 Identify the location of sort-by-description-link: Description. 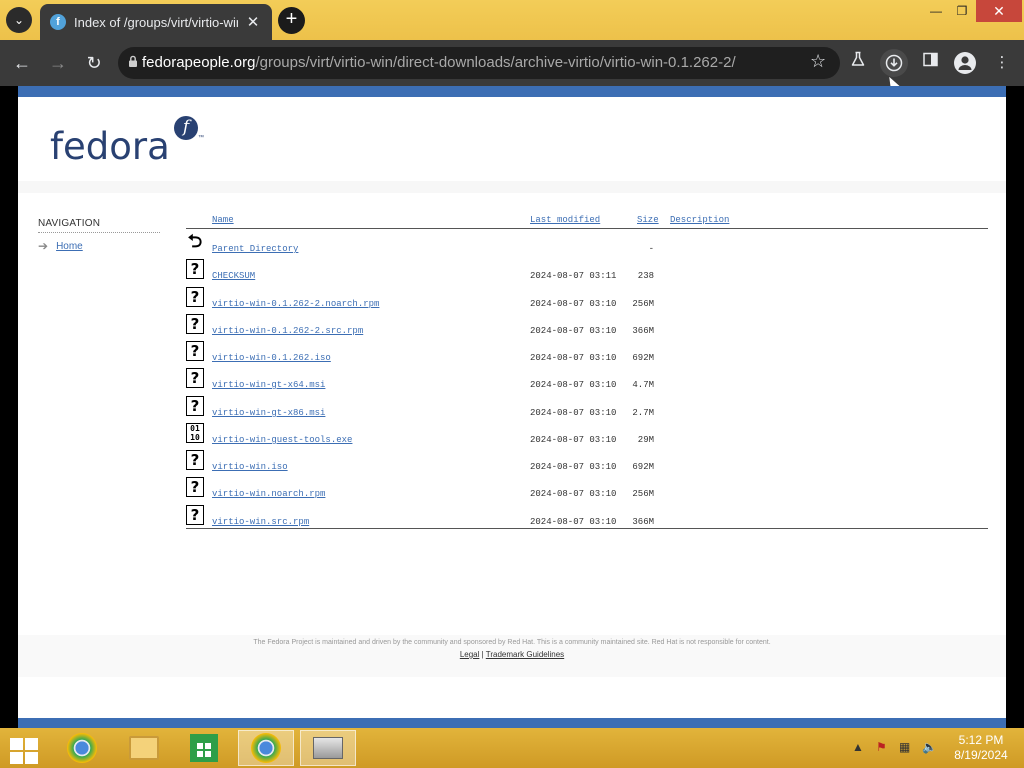
(699, 220).